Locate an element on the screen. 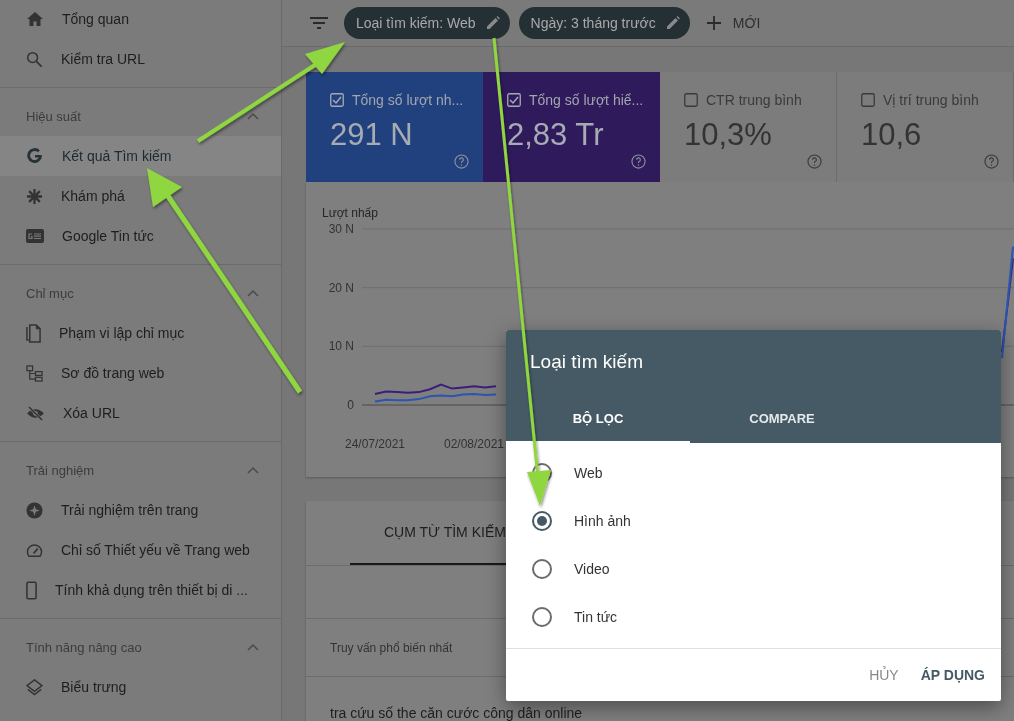 The width and height of the screenshot is (1014, 721). sitemap-icon is located at coordinates (34, 373).